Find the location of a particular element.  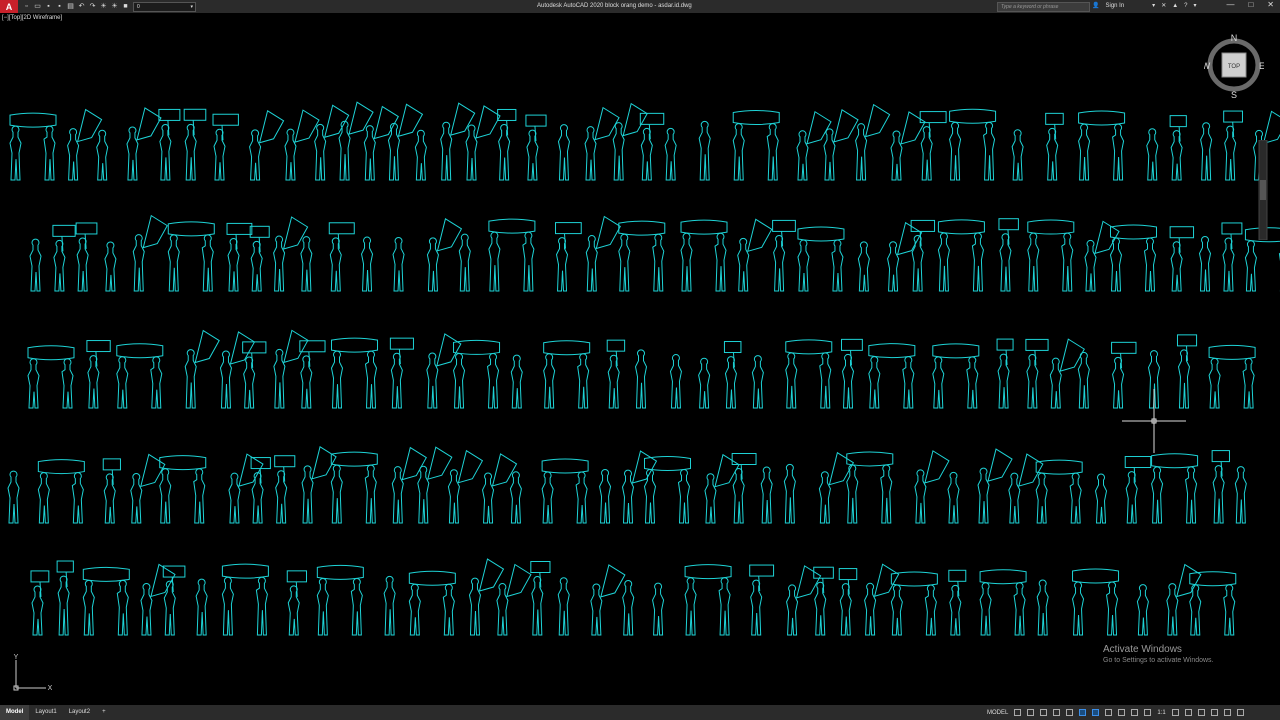

clean-screen-icon is located at coordinates (1227, 712).